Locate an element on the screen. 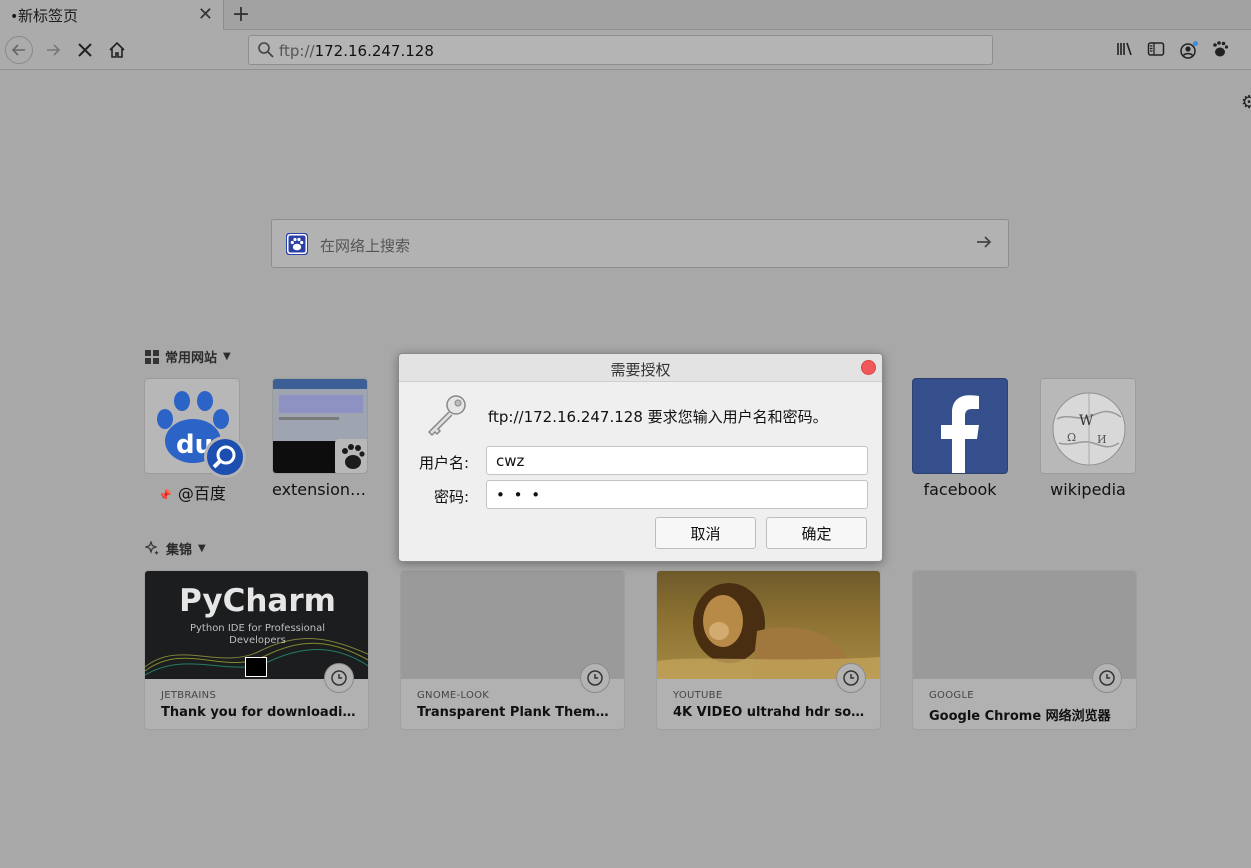  topsite-baidu: du 📌 @百度 is located at coordinates (195, 441).